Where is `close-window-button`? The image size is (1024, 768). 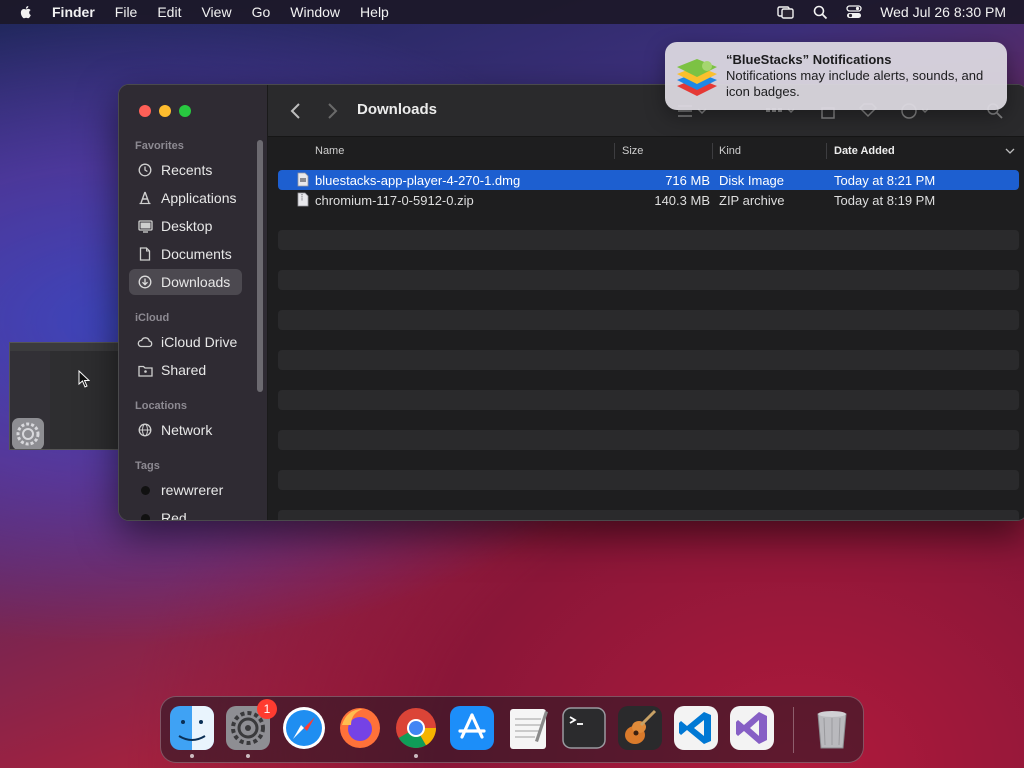 close-window-button is located at coordinates (145, 111).